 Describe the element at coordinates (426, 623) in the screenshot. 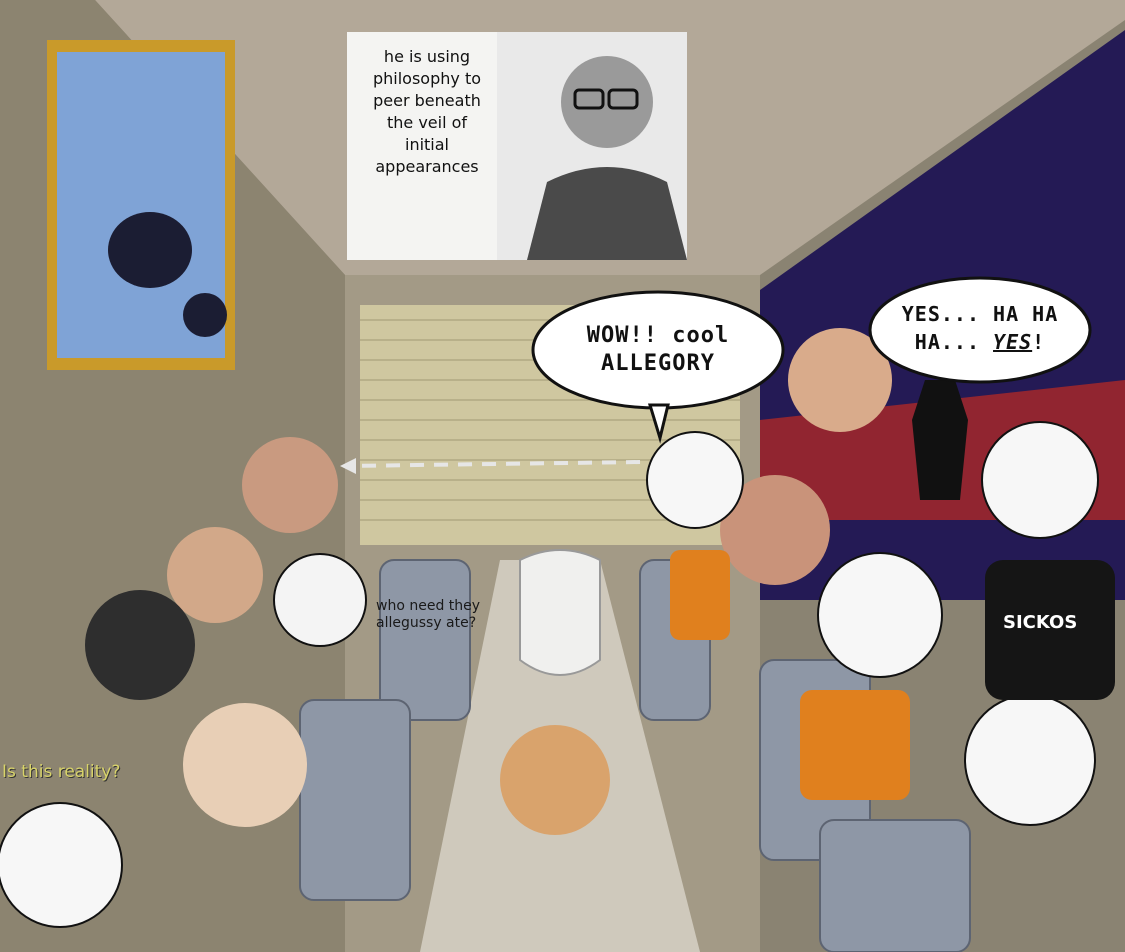

I see `mid-caption-line2: allegussy ate?` at that location.